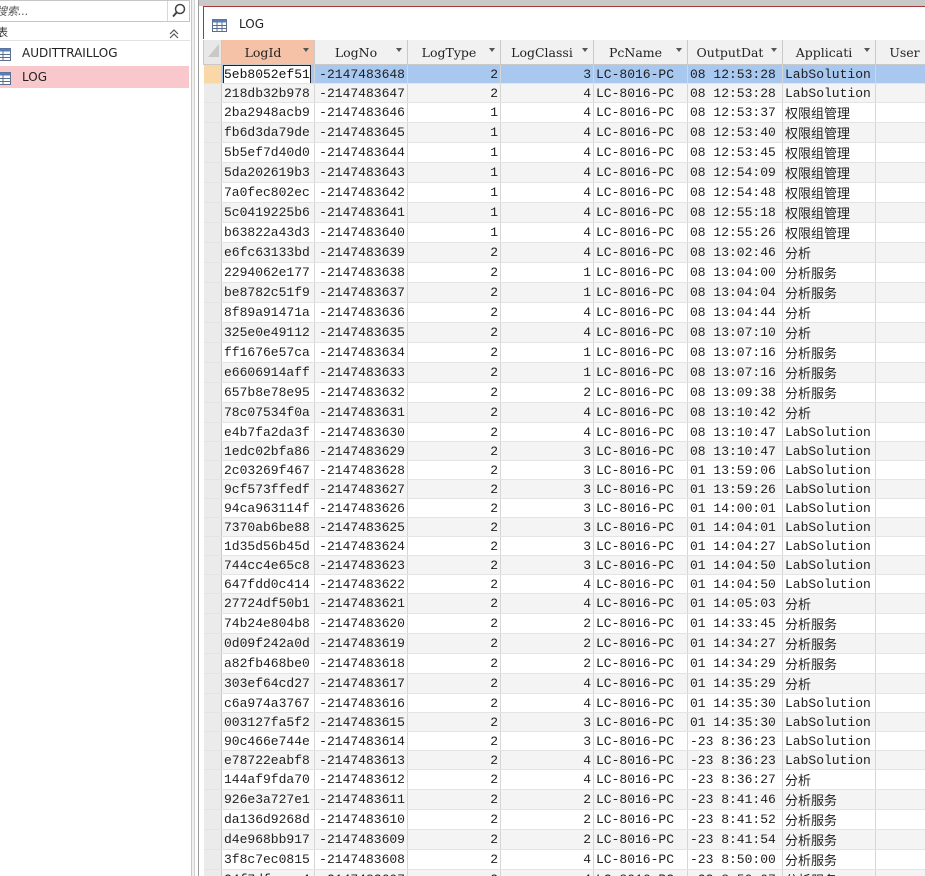  I want to click on cell-logid: 5eb8052ef51, so click(268, 74).